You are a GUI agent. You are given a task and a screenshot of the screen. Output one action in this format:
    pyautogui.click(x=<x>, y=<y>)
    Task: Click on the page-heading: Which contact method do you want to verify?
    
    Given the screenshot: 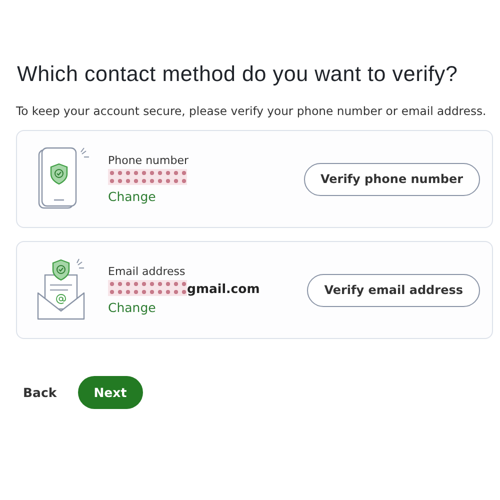 What is the action you would take?
    pyautogui.click(x=238, y=74)
    